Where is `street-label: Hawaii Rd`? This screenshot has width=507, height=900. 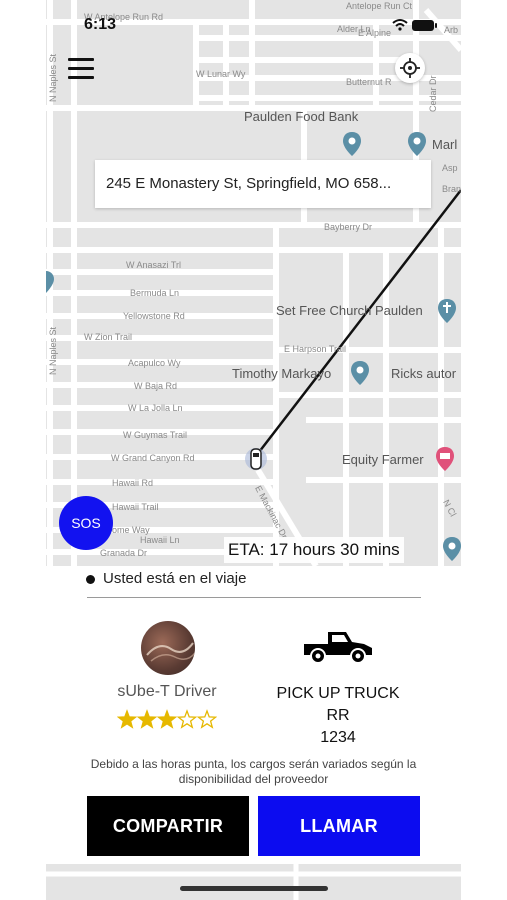
street-label: Hawaii Rd is located at coordinates (133, 483).